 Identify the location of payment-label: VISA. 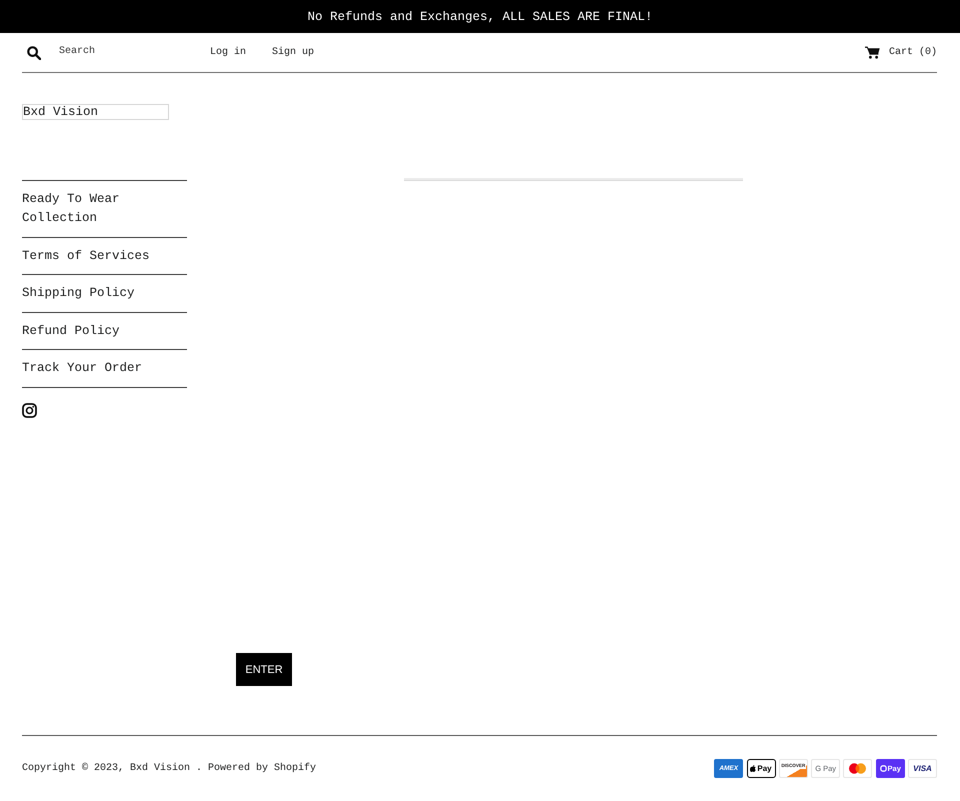
(922, 768).